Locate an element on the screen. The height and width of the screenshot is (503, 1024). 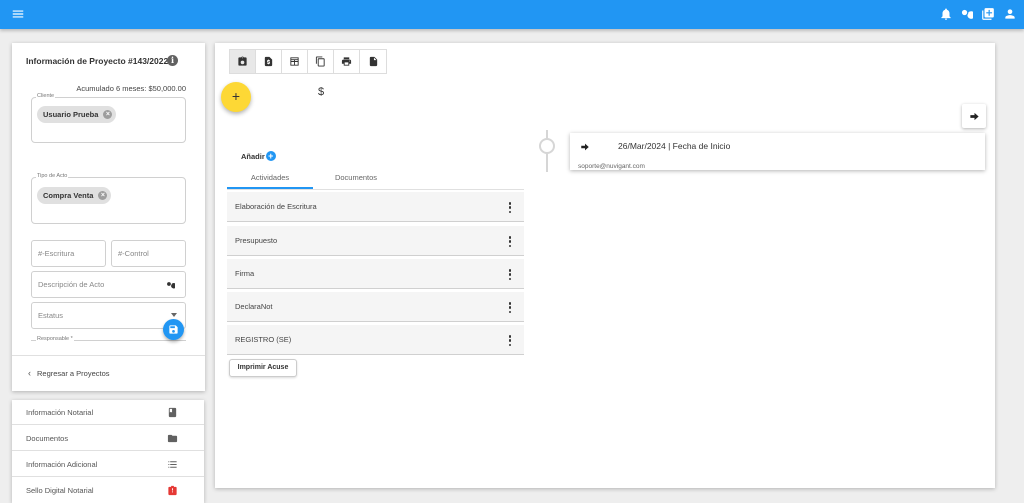
save-icon is located at coordinates (173, 329).